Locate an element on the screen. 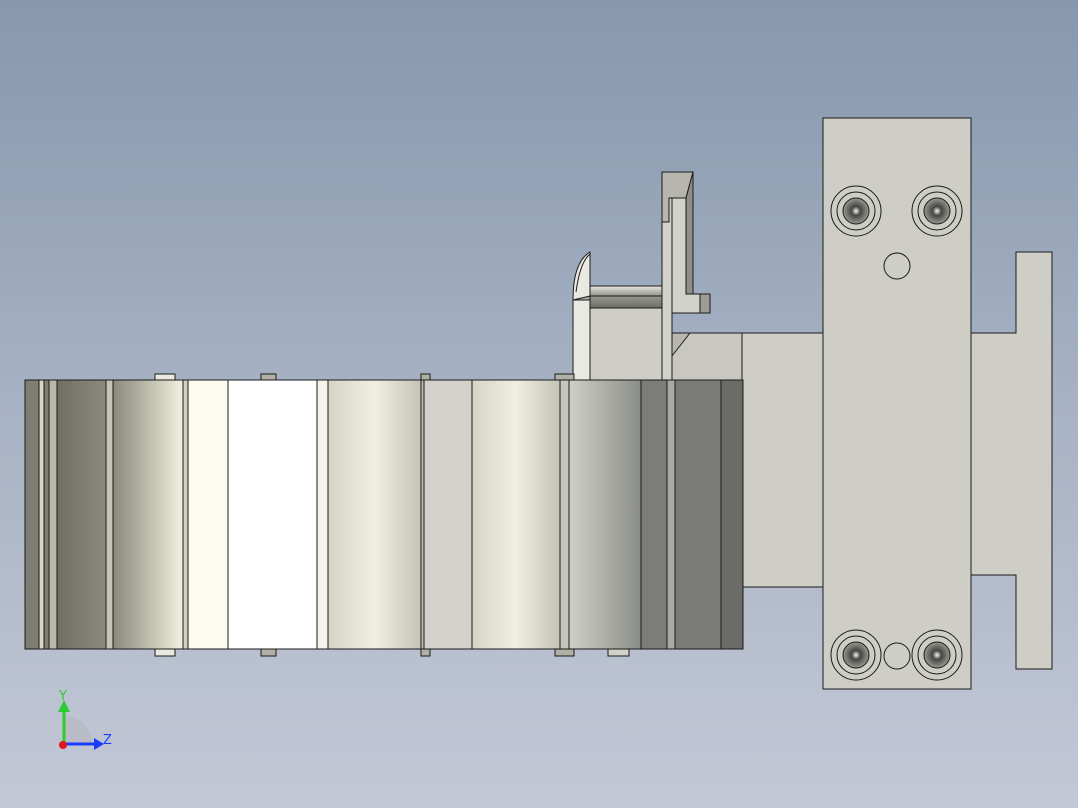 This screenshot has height=808, width=1078. hole-lower is located at coordinates (897, 656).